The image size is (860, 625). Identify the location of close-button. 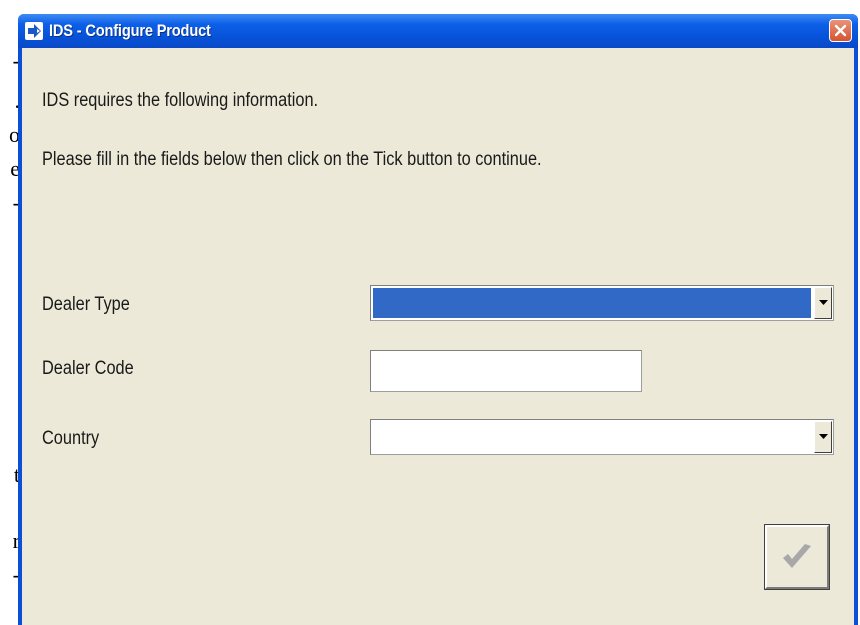
(840, 30).